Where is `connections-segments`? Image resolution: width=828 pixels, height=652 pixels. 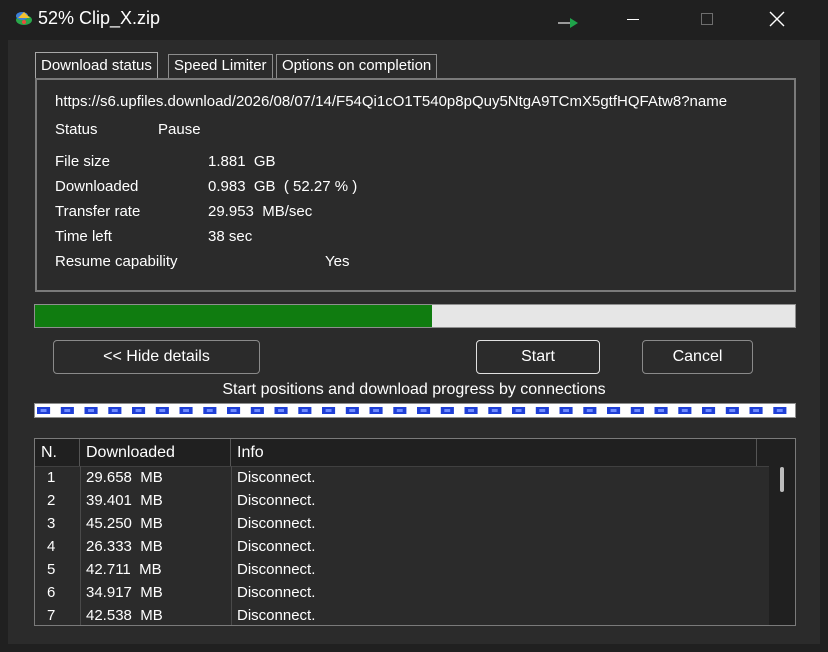 connections-segments is located at coordinates (412, 410).